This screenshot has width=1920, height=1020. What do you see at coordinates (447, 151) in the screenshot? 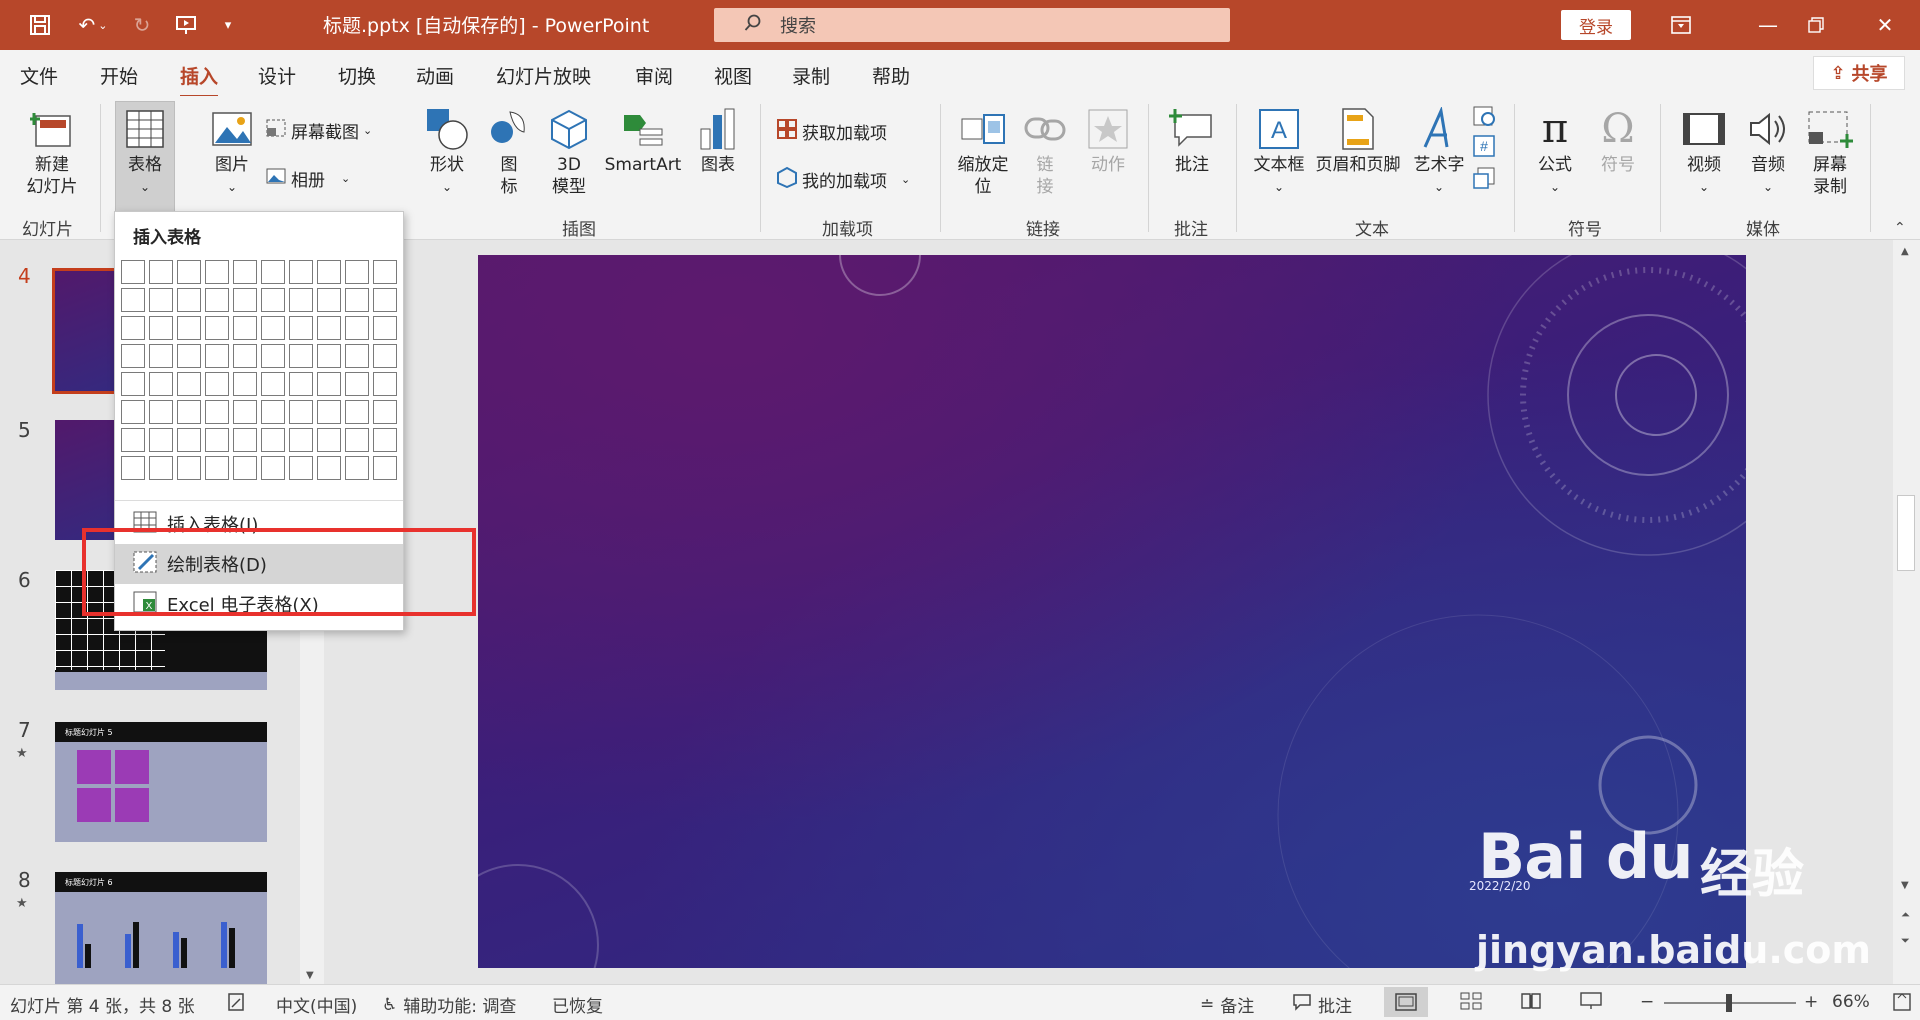
I see `shapes-button: 形状 ⌄` at bounding box center [447, 151].